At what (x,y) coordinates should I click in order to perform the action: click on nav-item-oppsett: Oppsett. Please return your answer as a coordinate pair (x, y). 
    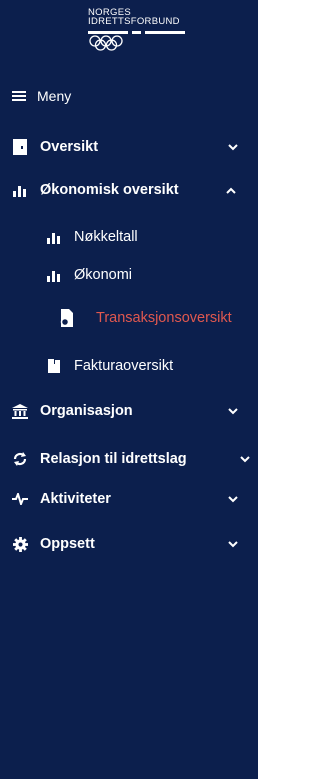
    Looking at the image, I should click on (129, 544).